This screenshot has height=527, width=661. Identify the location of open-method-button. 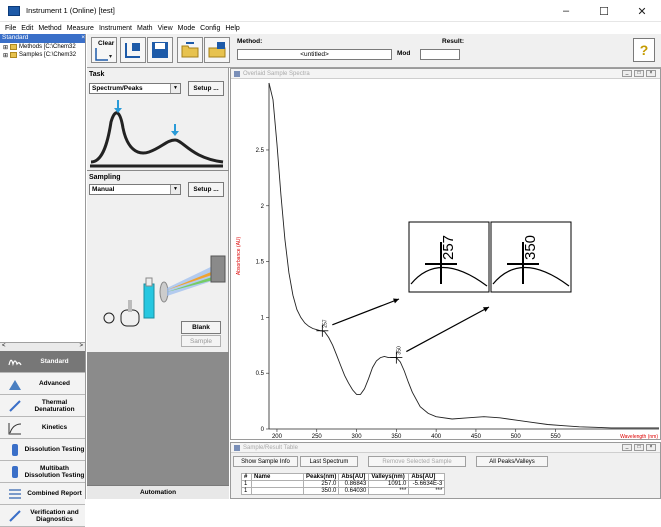
(133, 50).